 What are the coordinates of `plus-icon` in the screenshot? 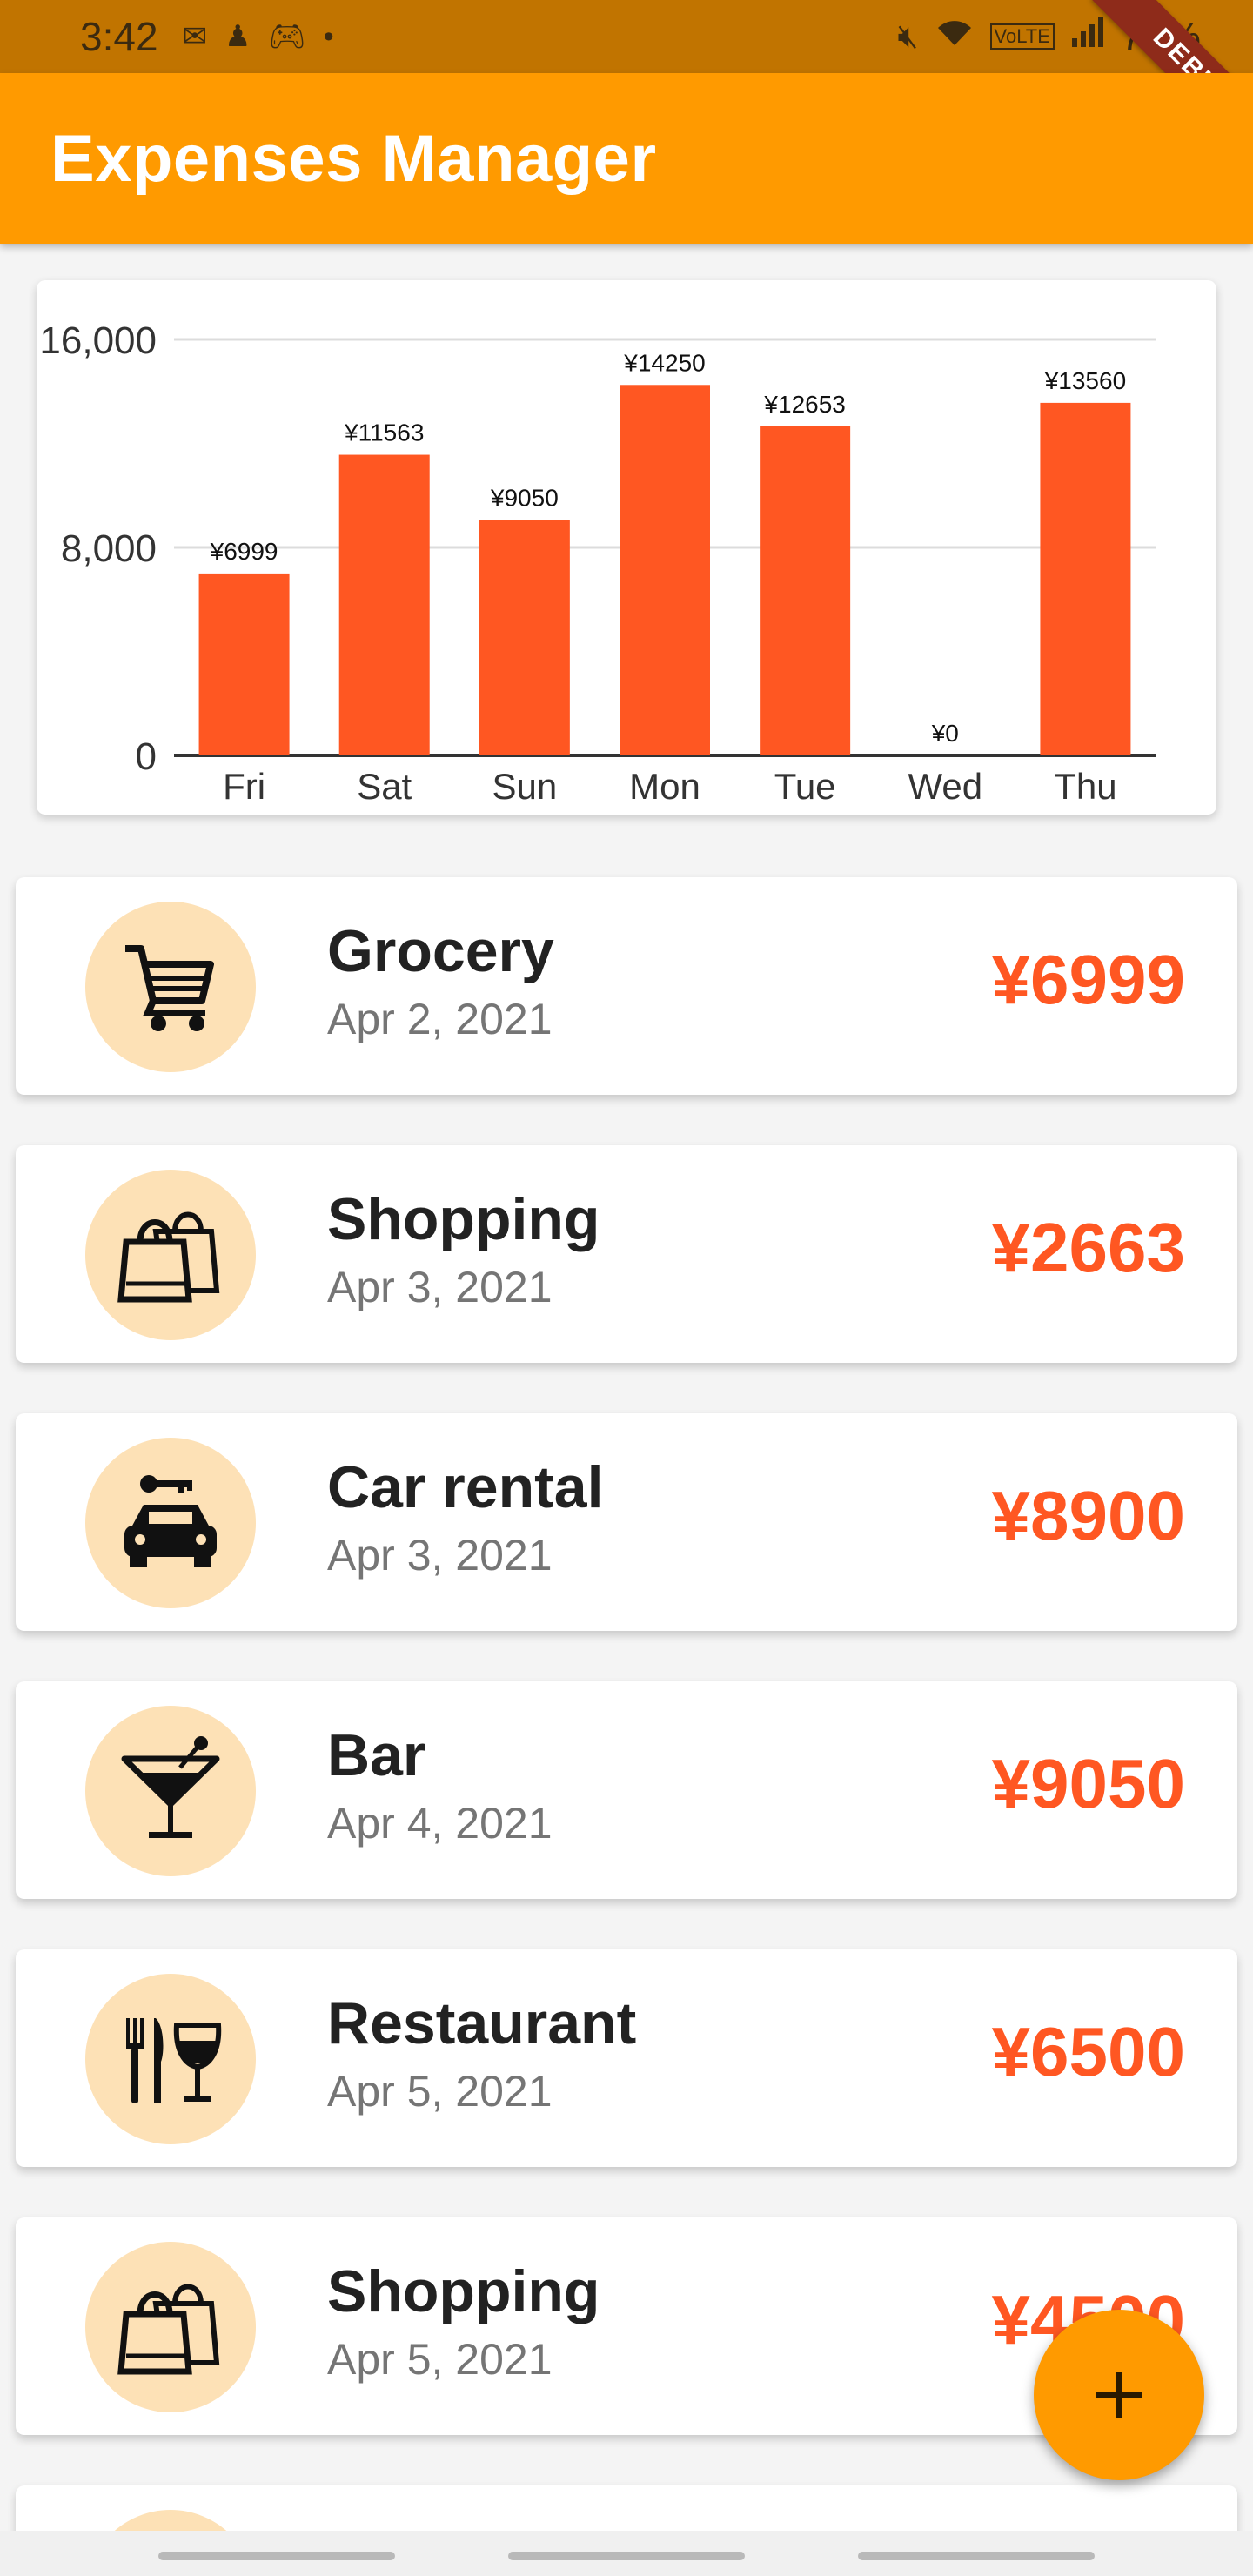 It's located at (1119, 2395).